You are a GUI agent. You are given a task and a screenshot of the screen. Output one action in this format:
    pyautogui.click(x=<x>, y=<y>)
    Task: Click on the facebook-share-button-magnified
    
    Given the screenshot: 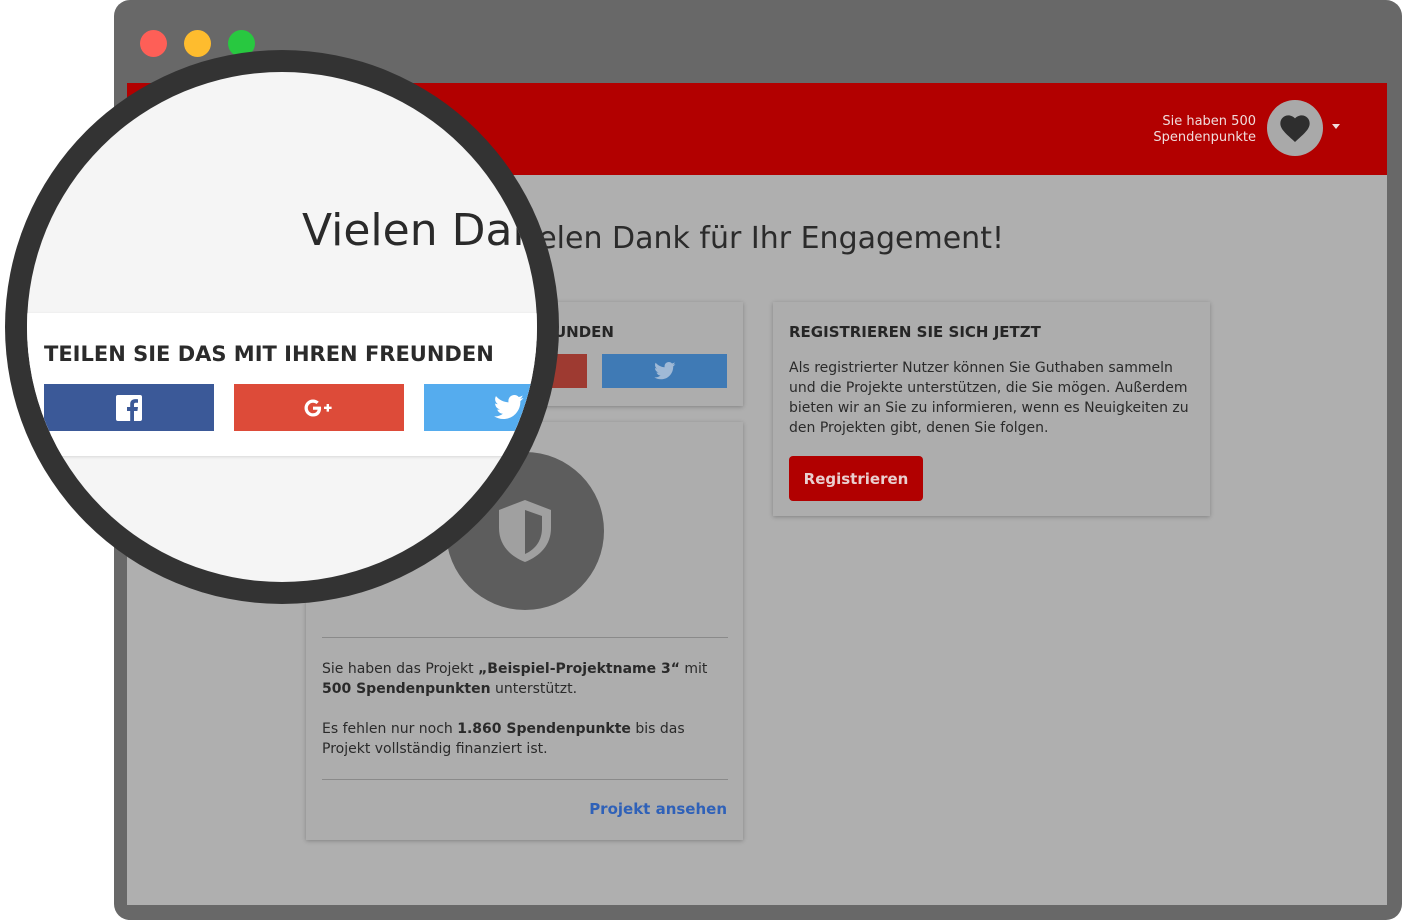 What is the action you would take?
    pyautogui.click(x=129, y=407)
    